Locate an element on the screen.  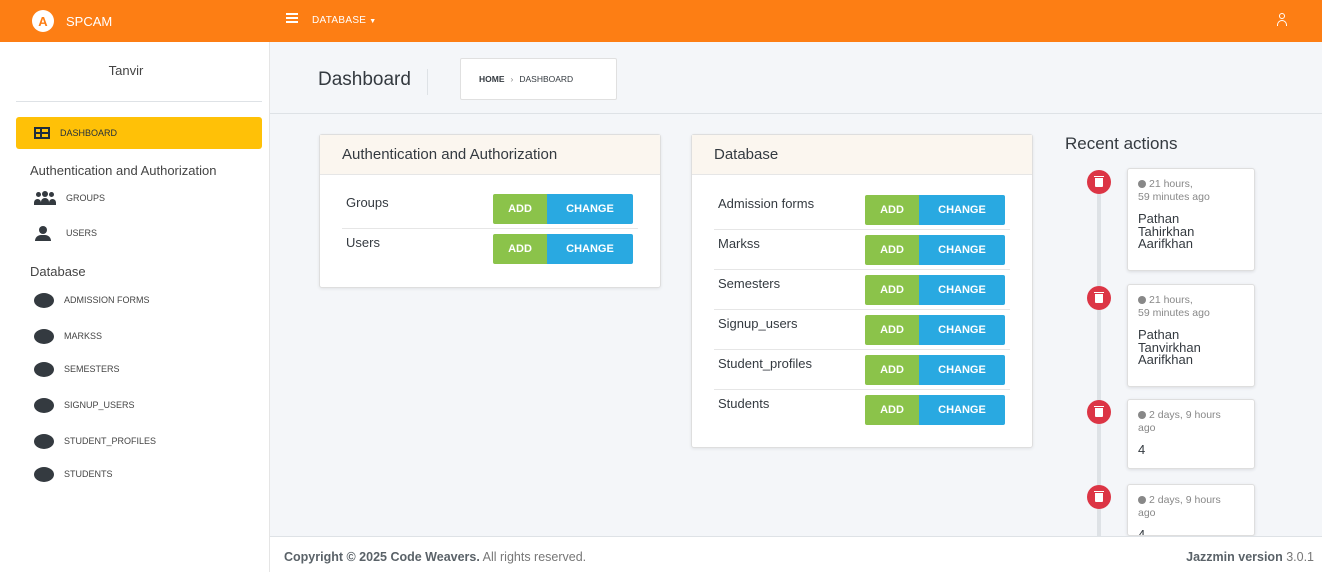
version-number: 3.0.1 is located at coordinates (1298, 557).